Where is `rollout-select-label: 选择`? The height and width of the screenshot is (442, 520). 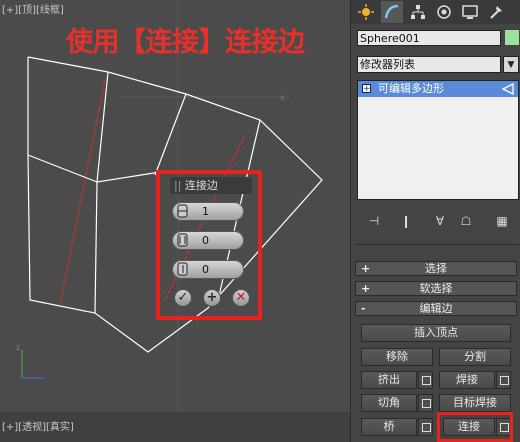 rollout-select-label: 选择 is located at coordinates (436, 268).